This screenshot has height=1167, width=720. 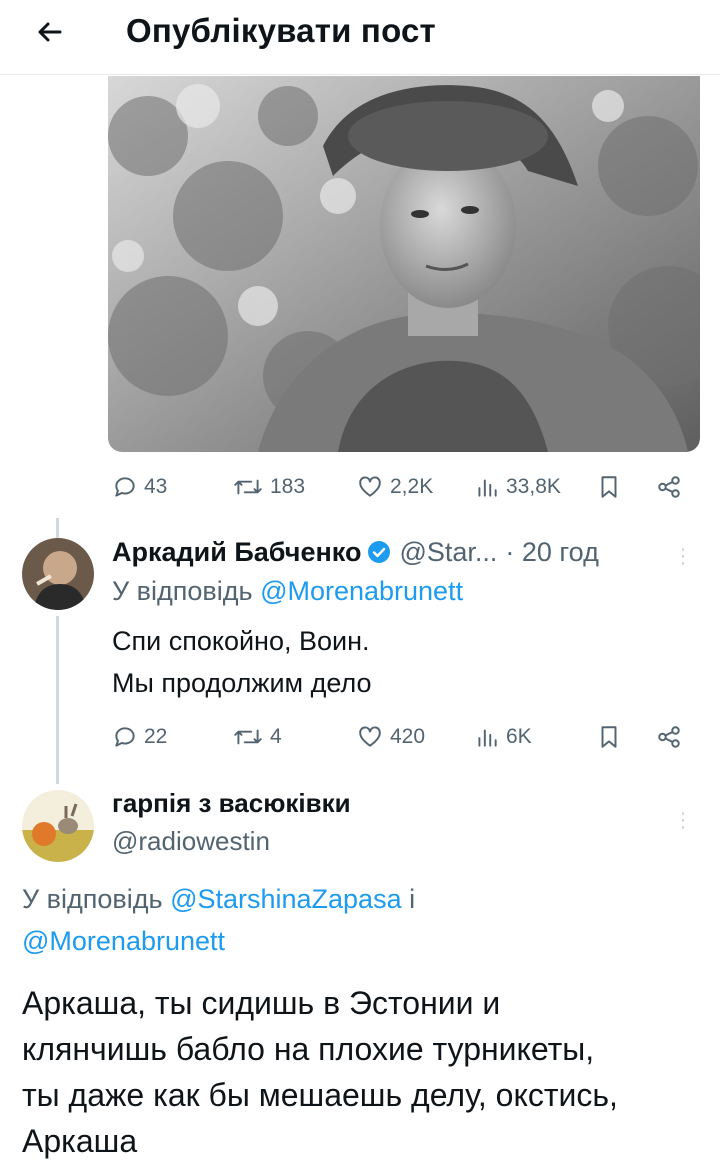 What do you see at coordinates (408, 899) in the screenshot?
I see `reply-and: і` at bounding box center [408, 899].